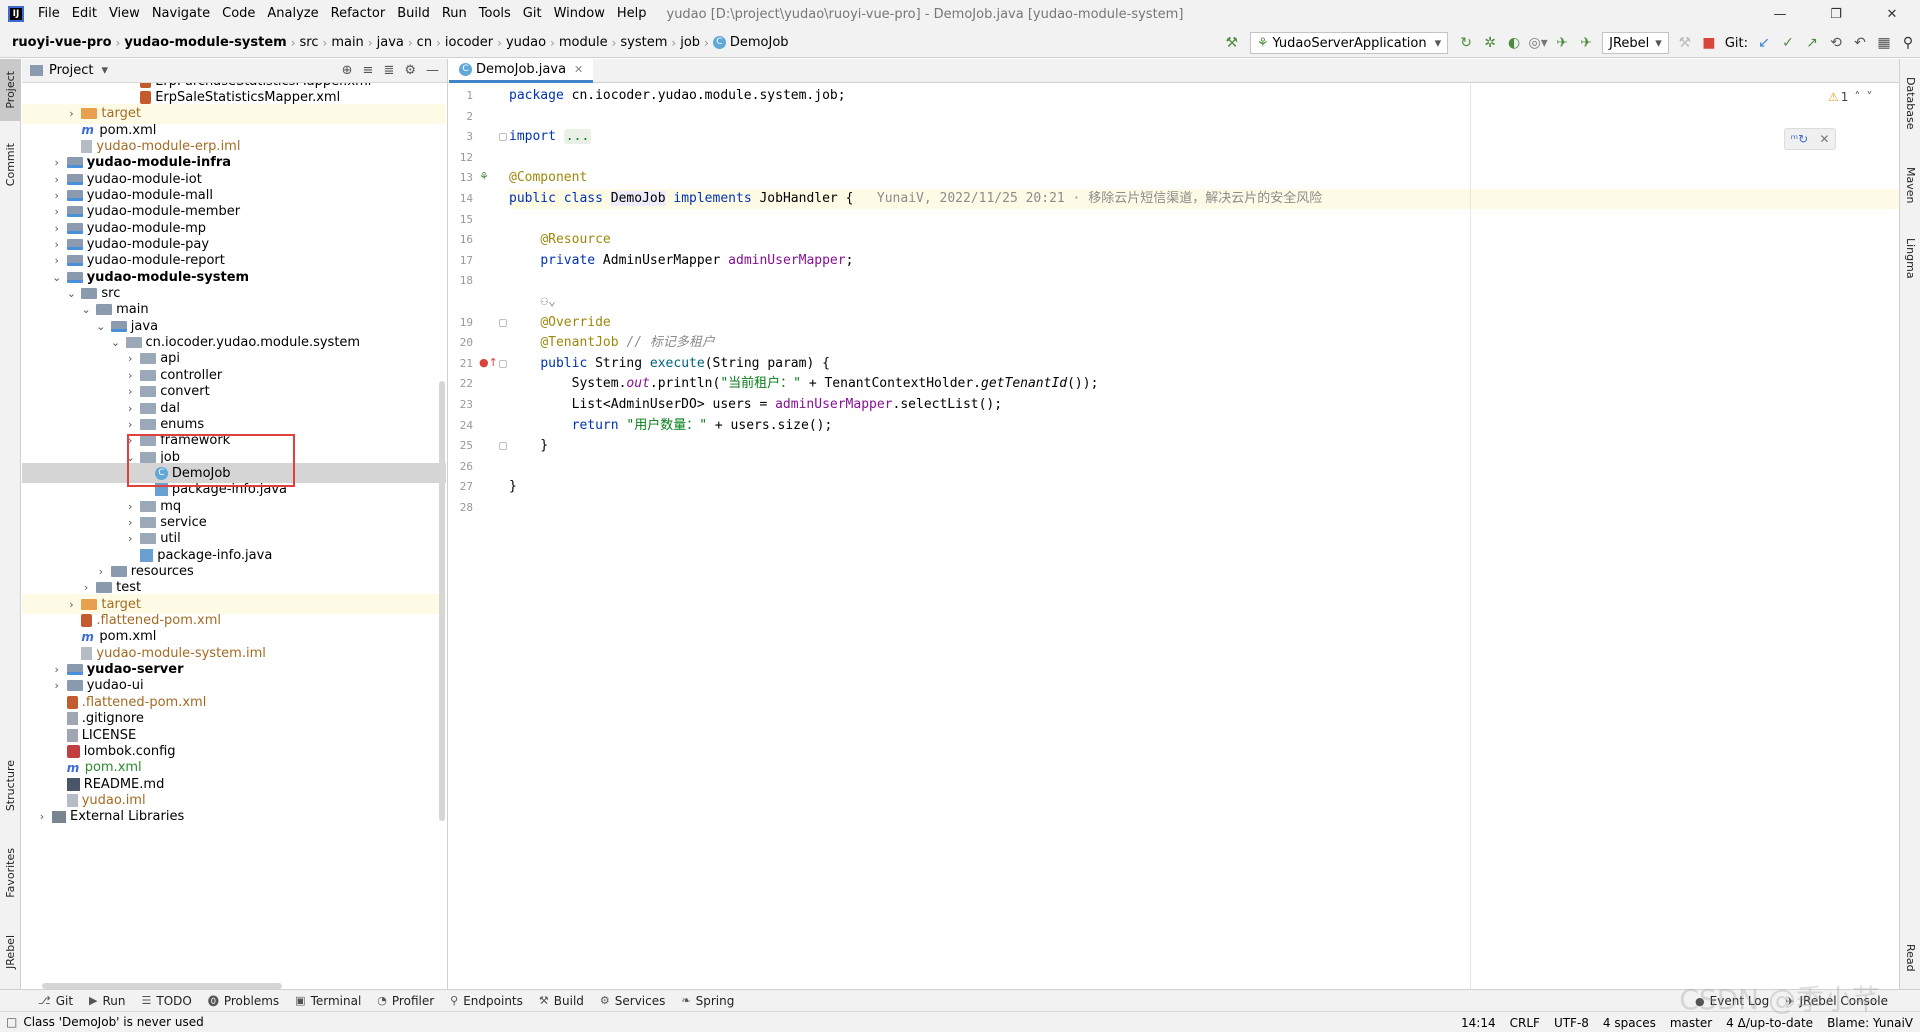 The image size is (1920, 1032). I want to click on collapse-all-icon: ≣, so click(388, 70).